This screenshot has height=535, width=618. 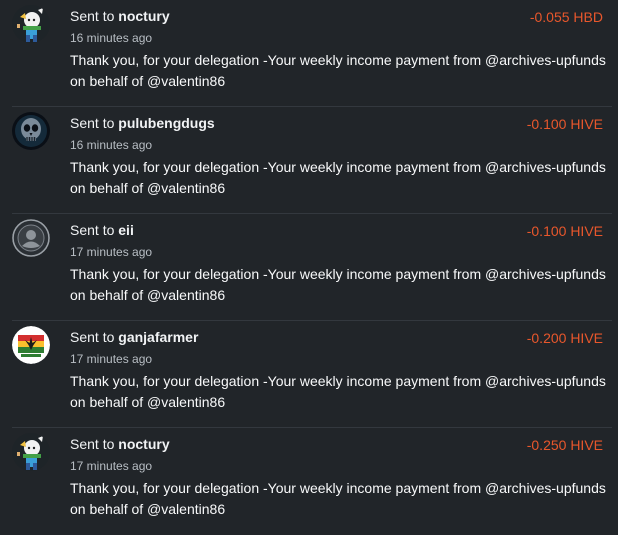 What do you see at coordinates (126, 230) in the screenshot?
I see `recipient-username: eii` at bounding box center [126, 230].